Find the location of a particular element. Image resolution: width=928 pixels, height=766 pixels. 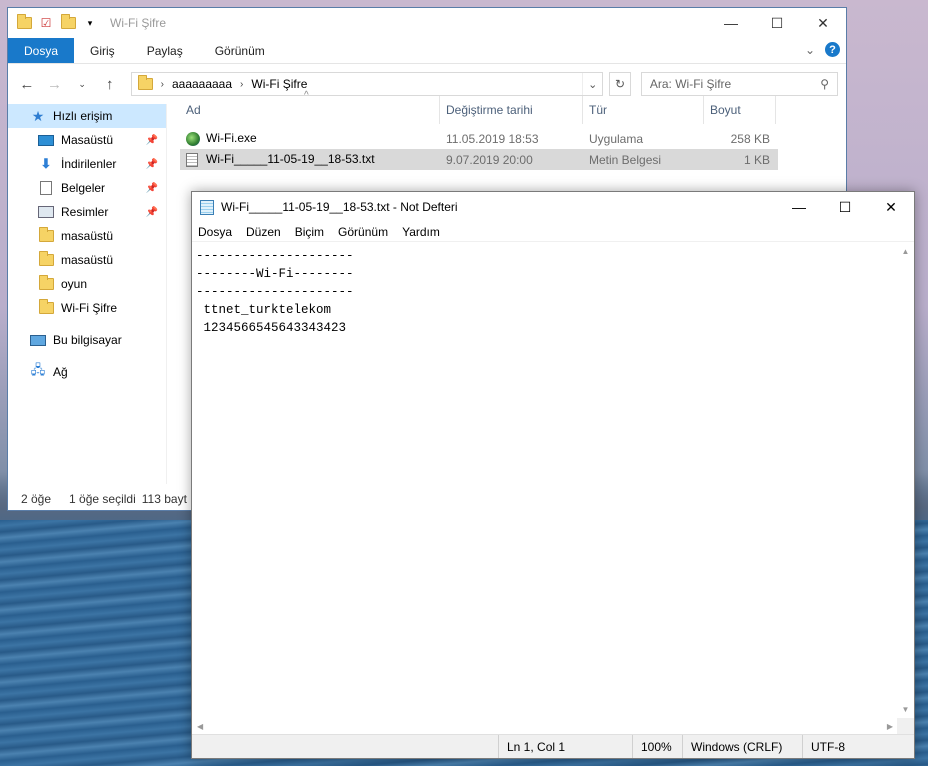

menu-view: Görünüm is located at coordinates (367, 232).